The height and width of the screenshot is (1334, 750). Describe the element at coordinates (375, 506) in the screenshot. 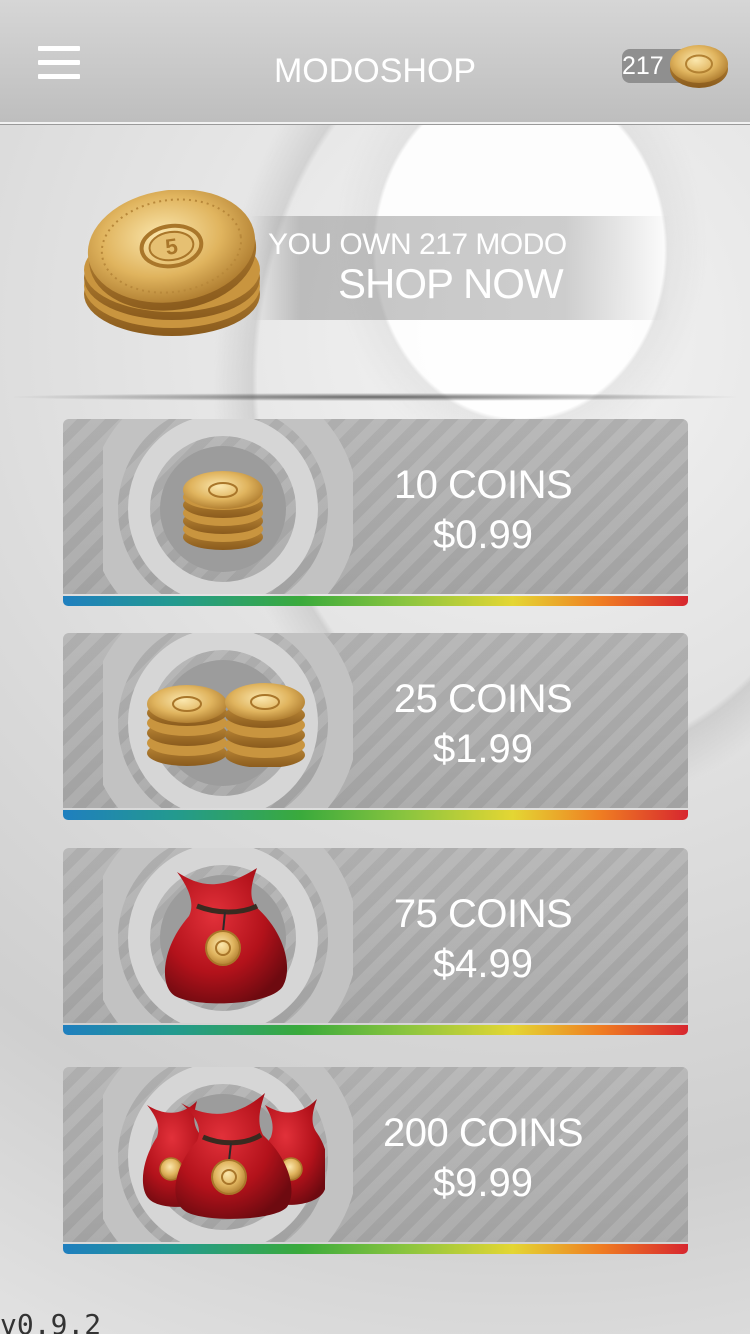

I see `card-body: 10 COINS $0.99` at that location.